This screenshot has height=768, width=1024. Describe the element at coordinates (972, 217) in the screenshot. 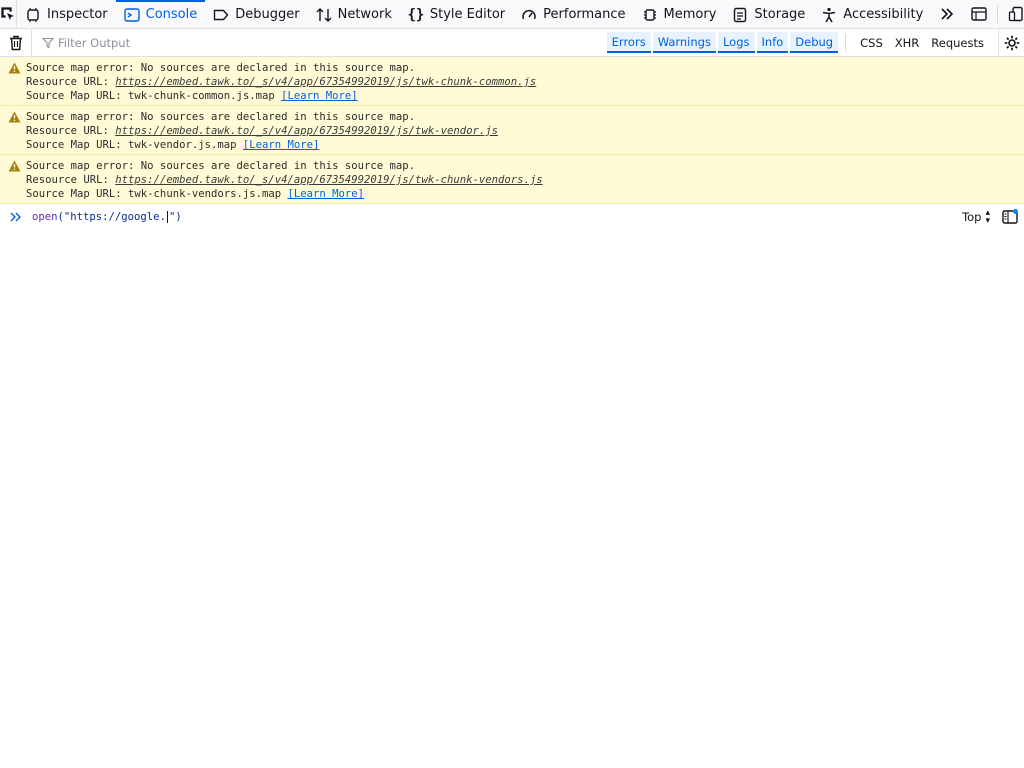

I see `evaluation-context-label: Top` at that location.